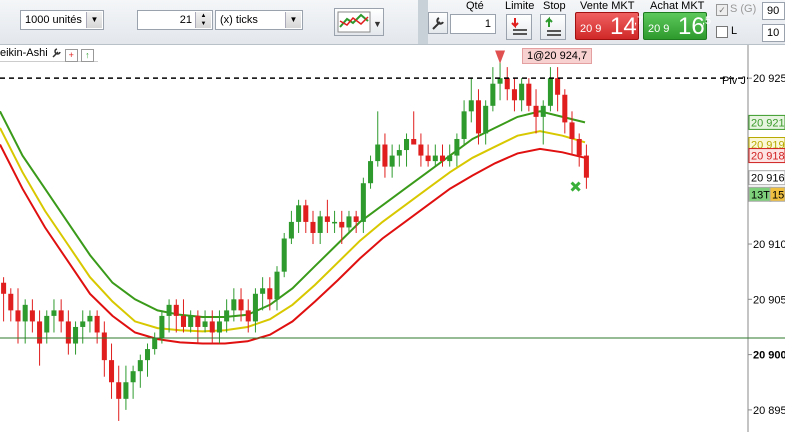  I want to click on limit-label: Limite, so click(520, 6).